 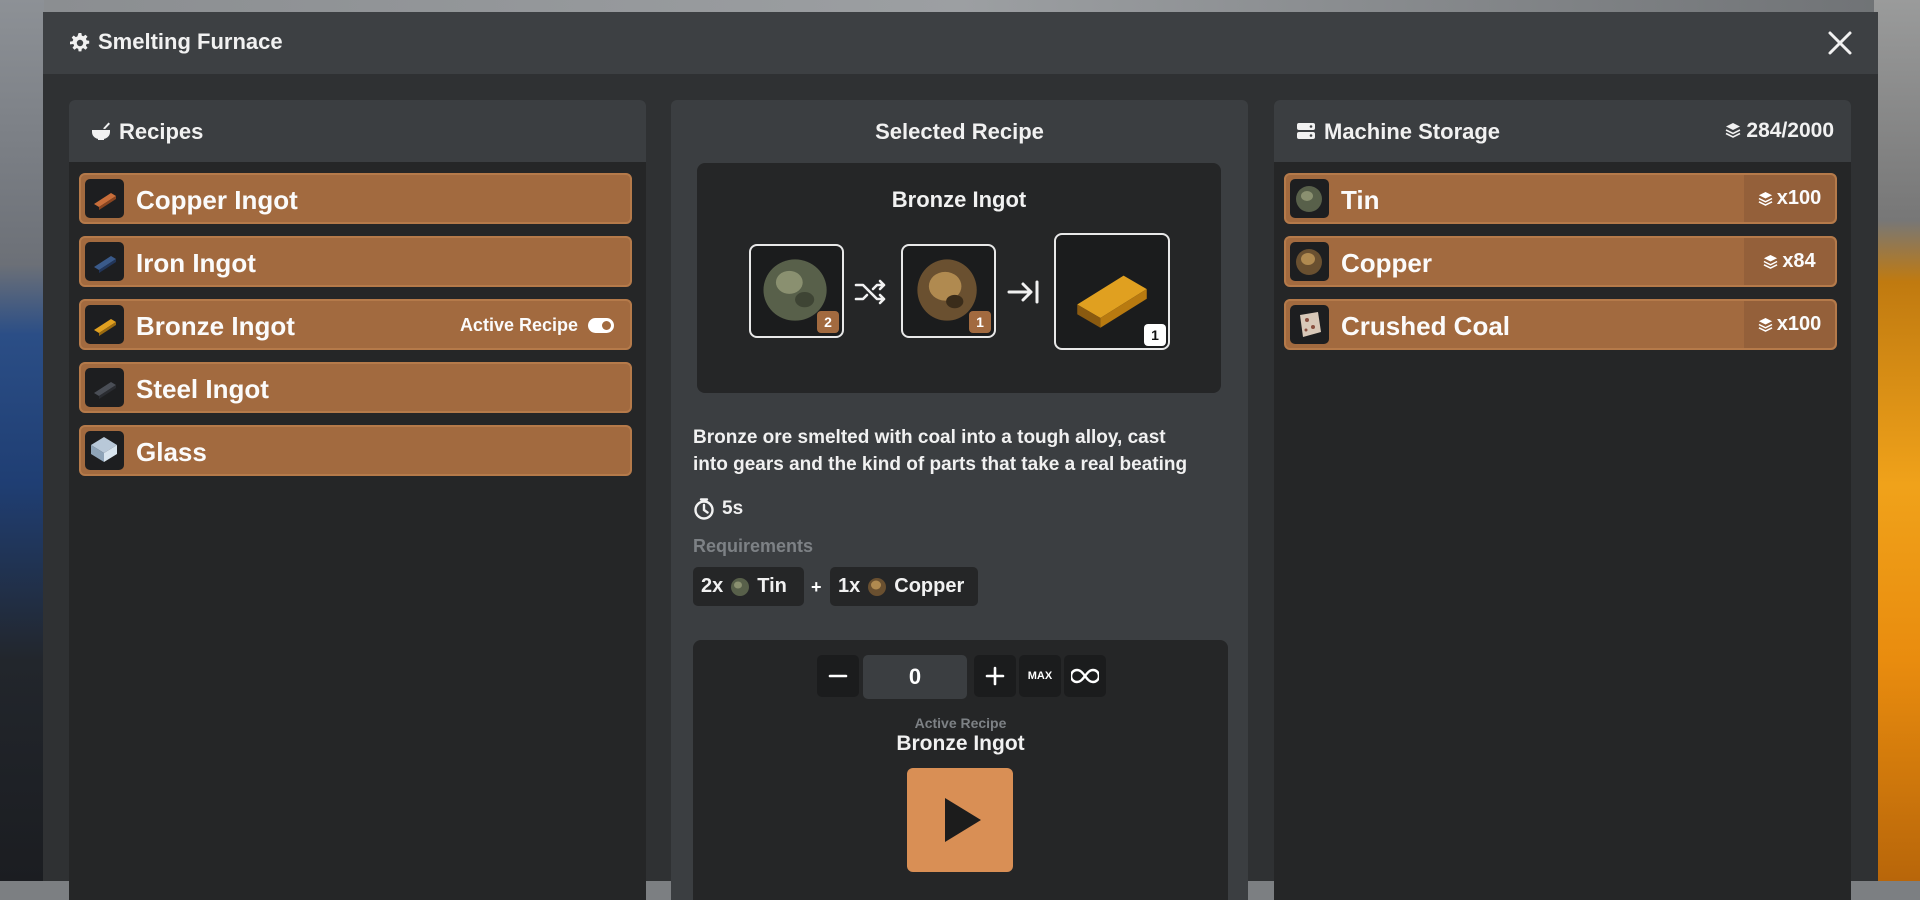 What do you see at coordinates (171, 452) in the screenshot?
I see `recipe-item-label: Glass` at bounding box center [171, 452].